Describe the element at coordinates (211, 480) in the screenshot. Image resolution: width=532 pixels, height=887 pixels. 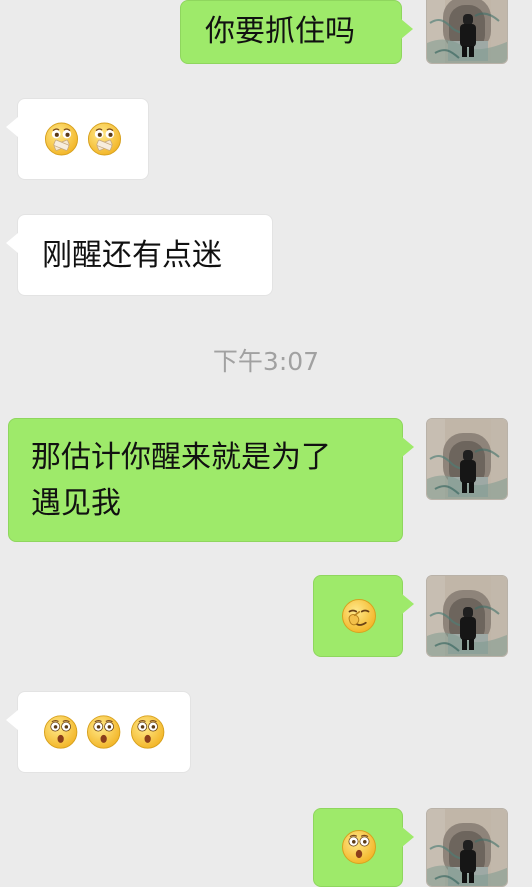
I see `message-bubble-sent-2: 那估计你醒来就是为了 遇见我` at that location.